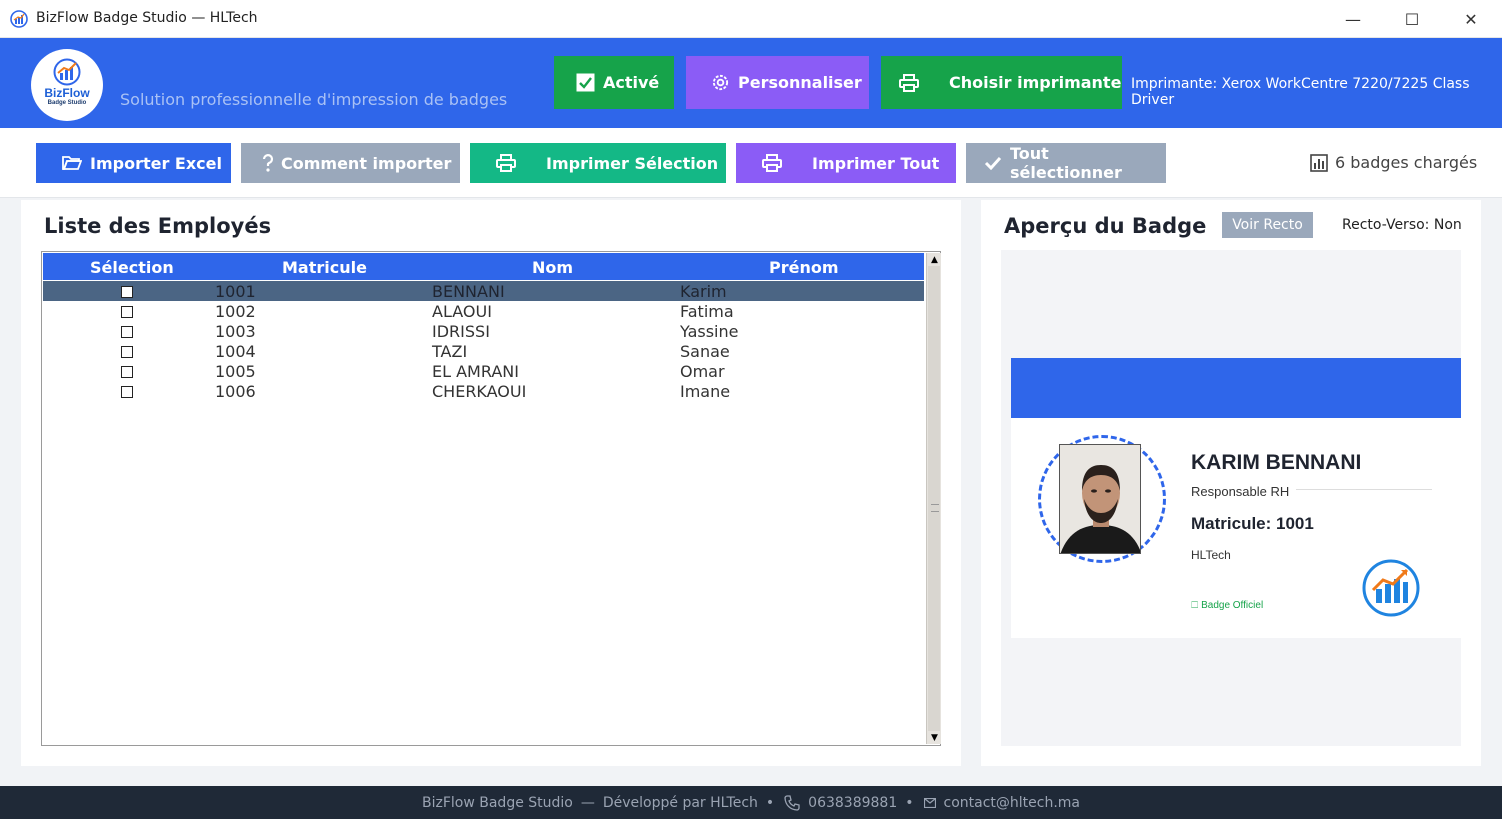  Describe the element at coordinates (1066, 163) in the screenshot. I see `select-all-button: Tout sélectionner` at that location.